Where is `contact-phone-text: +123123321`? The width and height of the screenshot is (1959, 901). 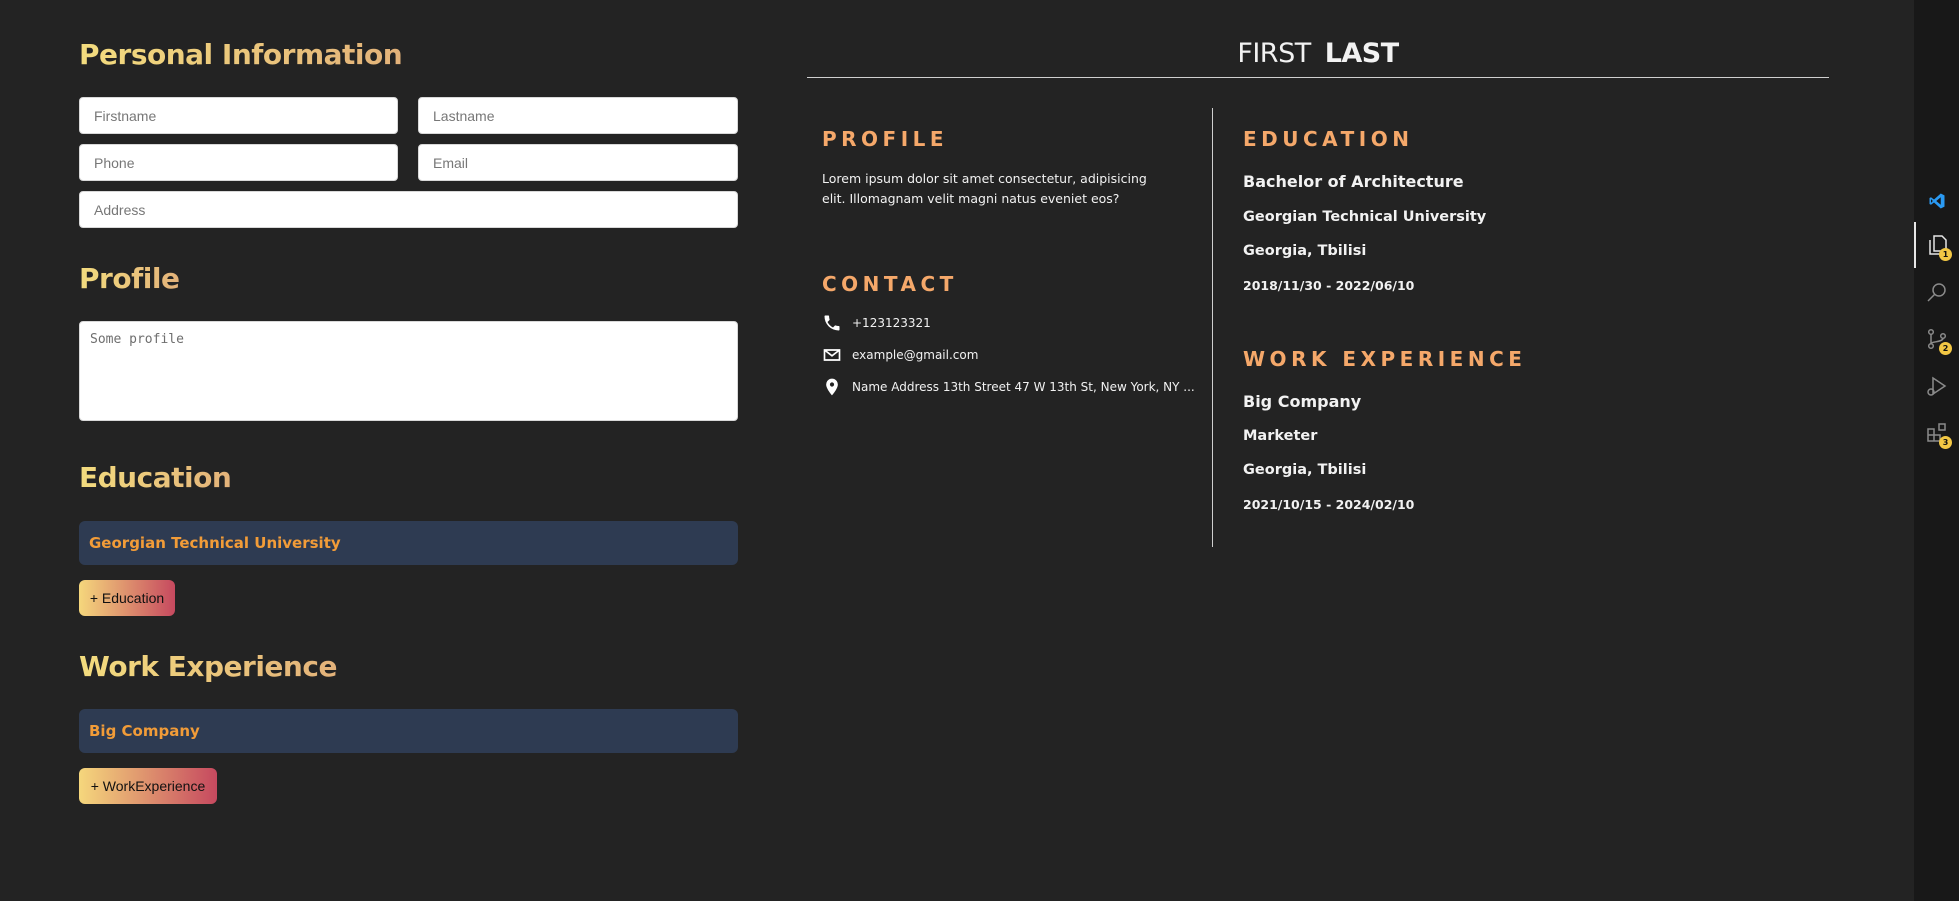
contact-phone-text: +123123321 is located at coordinates (891, 323).